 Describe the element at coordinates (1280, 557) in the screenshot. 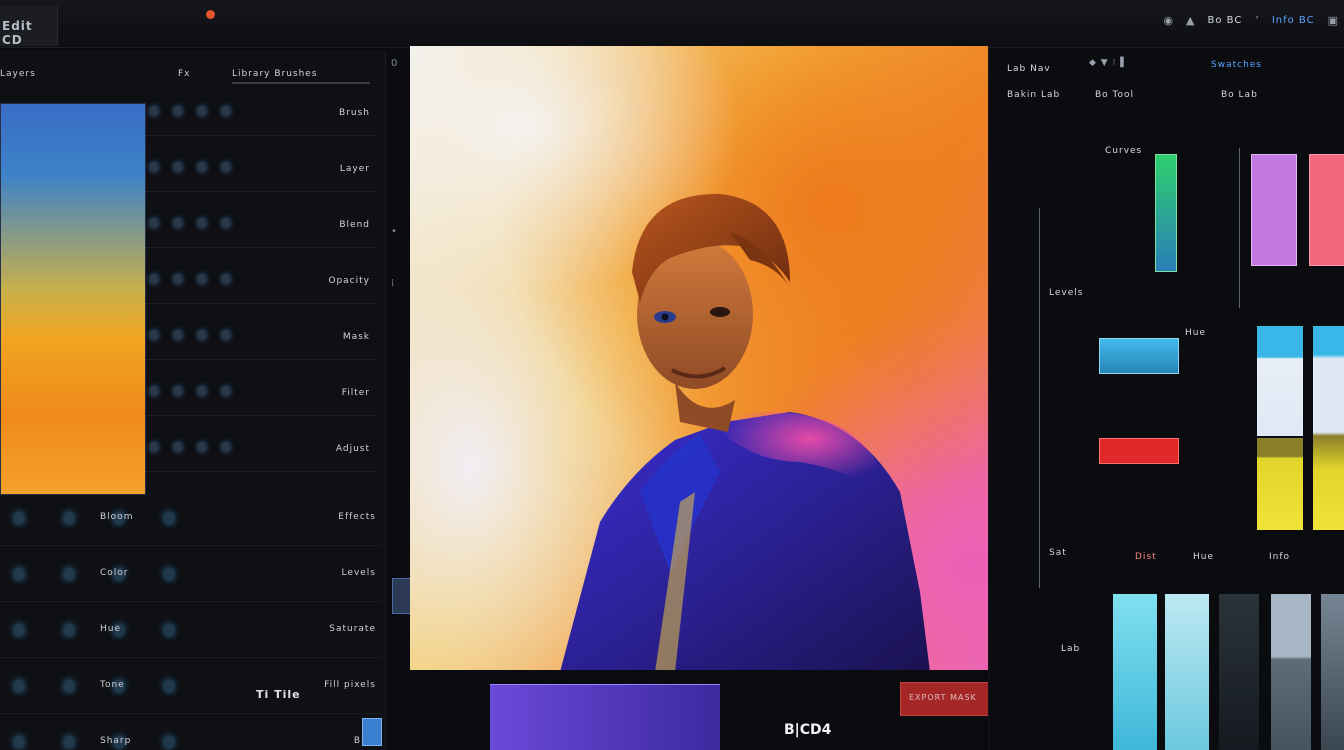

I see `footer-label: Info` at that location.